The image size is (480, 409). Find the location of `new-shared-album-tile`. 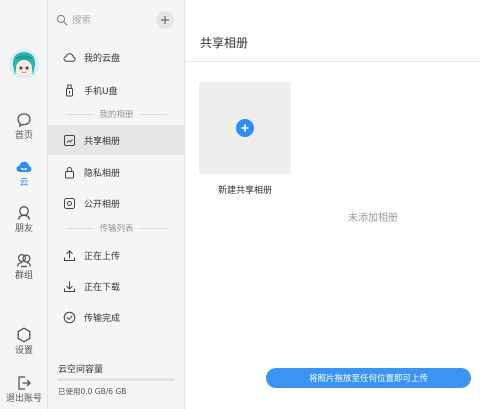

new-shared-album-tile is located at coordinates (245, 128).